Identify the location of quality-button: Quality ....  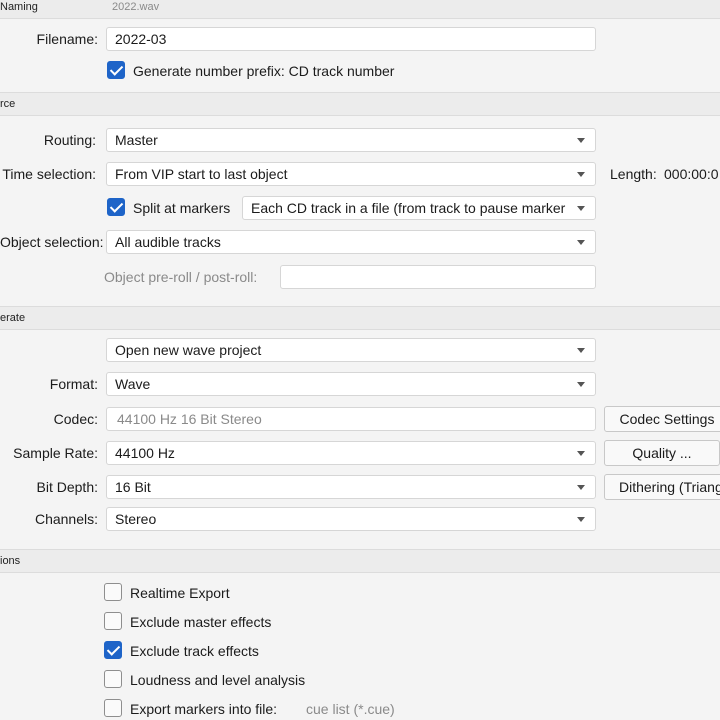
(662, 453).